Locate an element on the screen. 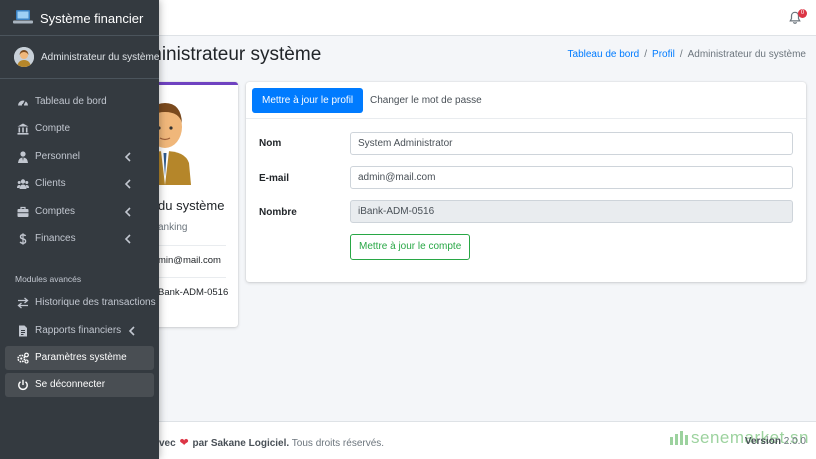 Image resolution: width=816 pixels, height=459 pixels. update-account-button: Mettre à jour le compte is located at coordinates (410, 247).